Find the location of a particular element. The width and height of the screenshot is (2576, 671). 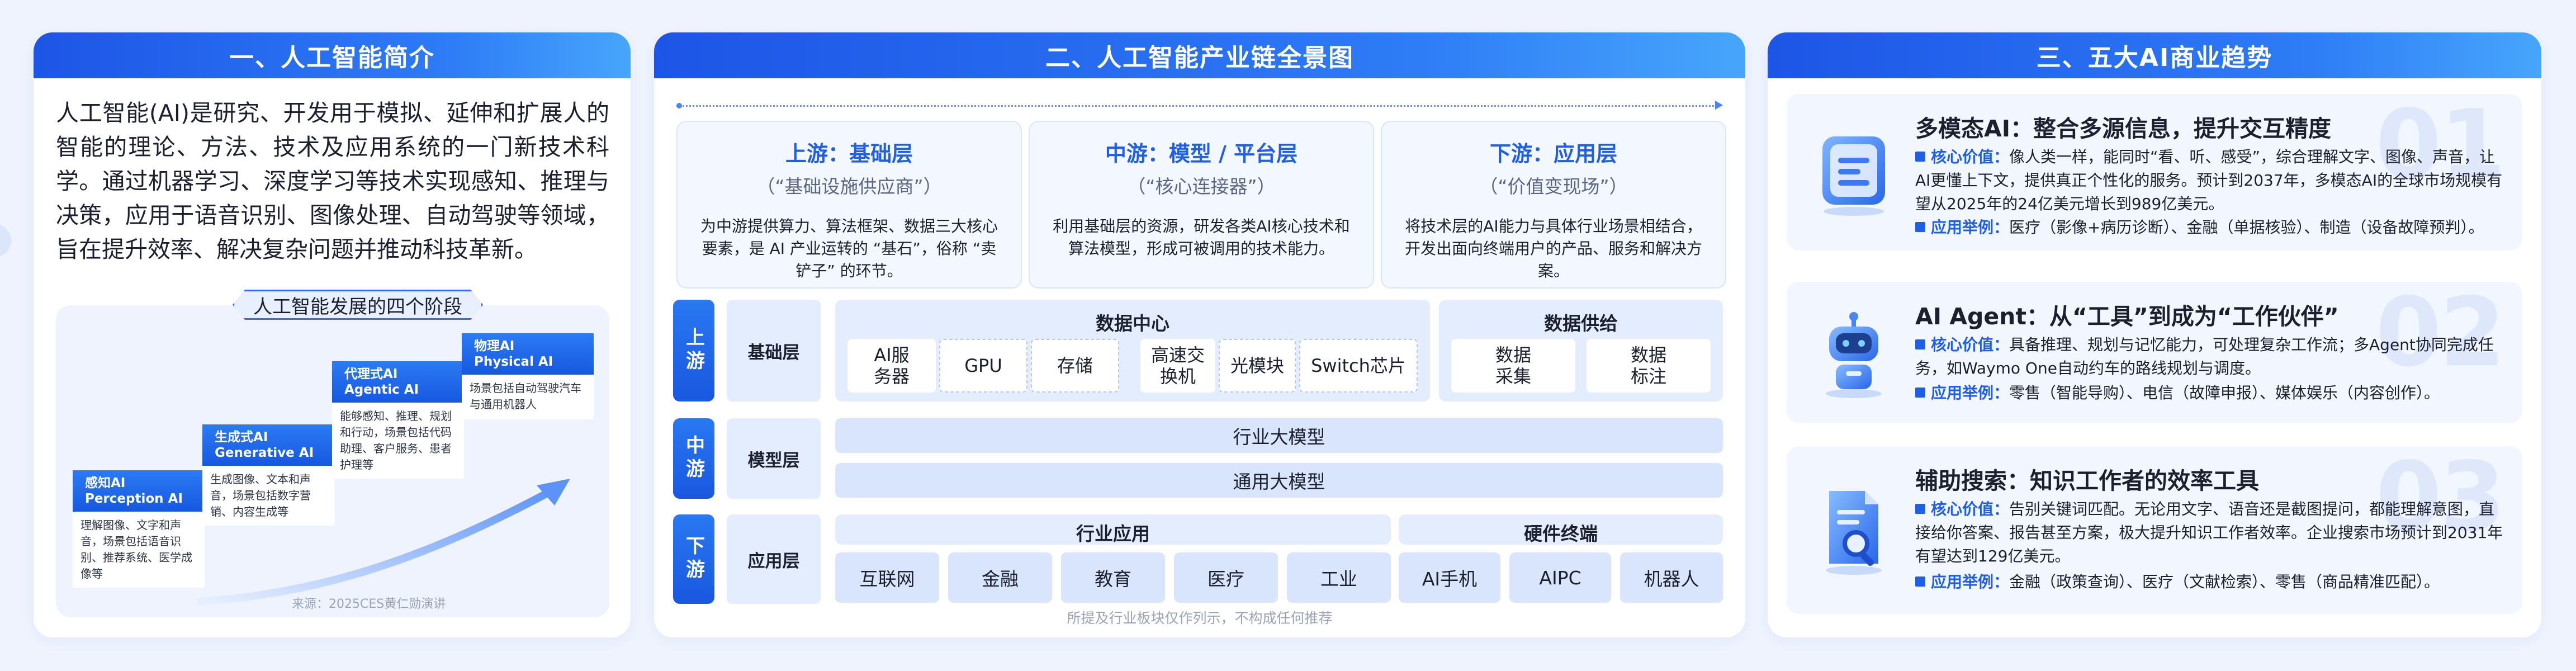

tier-name-base: 基础层 is located at coordinates (774, 350).